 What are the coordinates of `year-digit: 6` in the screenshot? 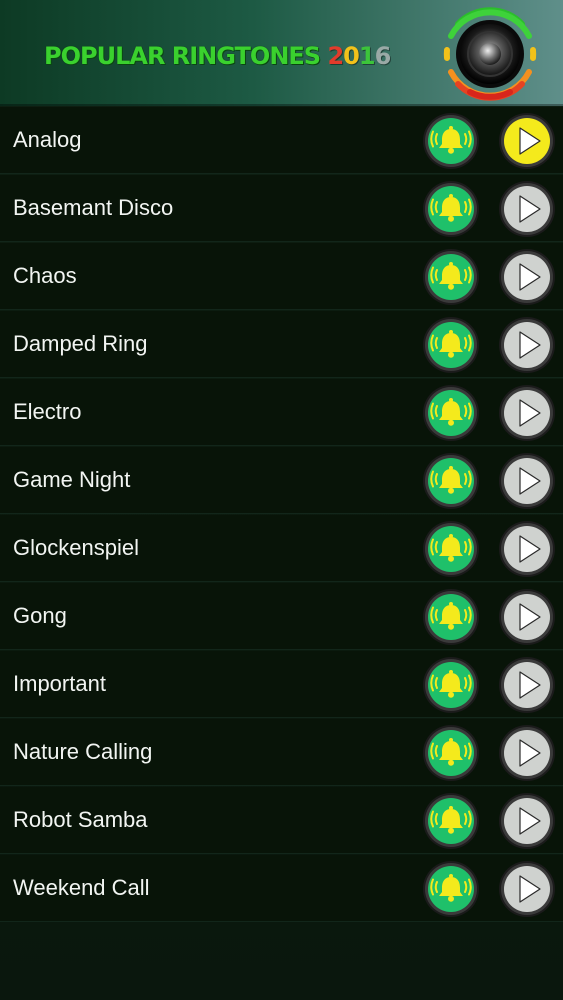 It's located at (383, 56).